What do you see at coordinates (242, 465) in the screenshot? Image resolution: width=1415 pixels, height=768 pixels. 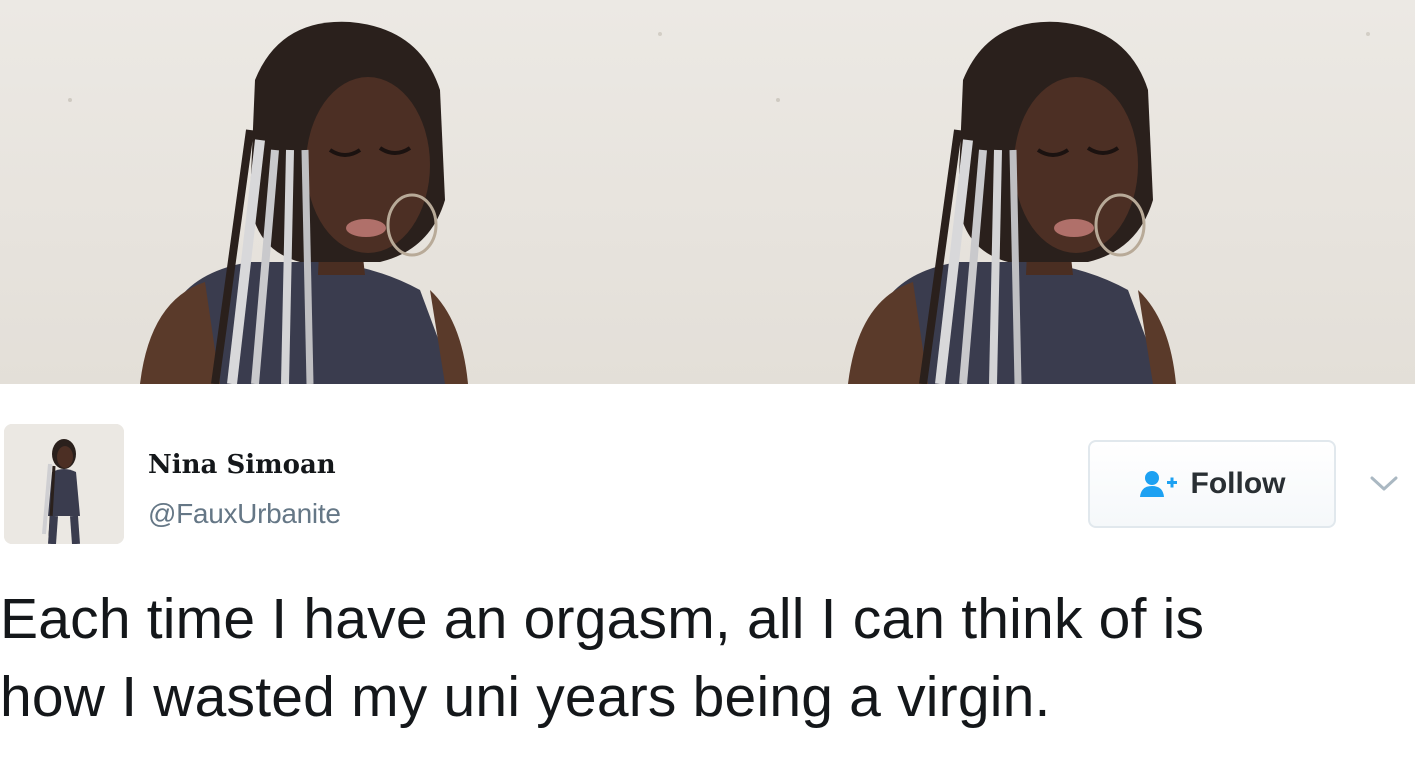 I see `display-name: Nina Simoan` at bounding box center [242, 465].